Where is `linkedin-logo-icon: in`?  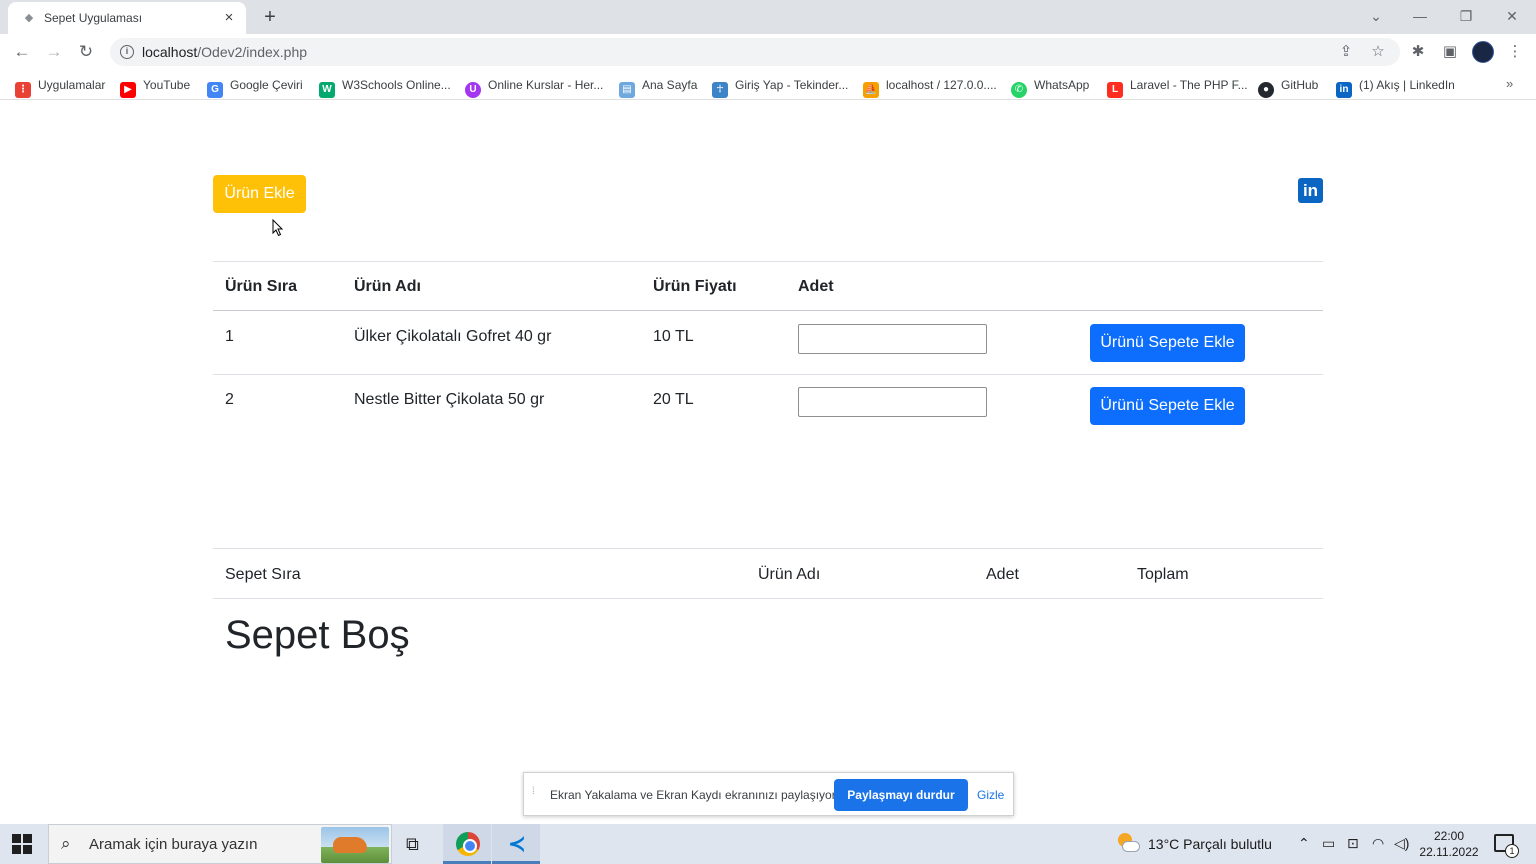 linkedin-logo-icon: in is located at coordinates (1310, 190).